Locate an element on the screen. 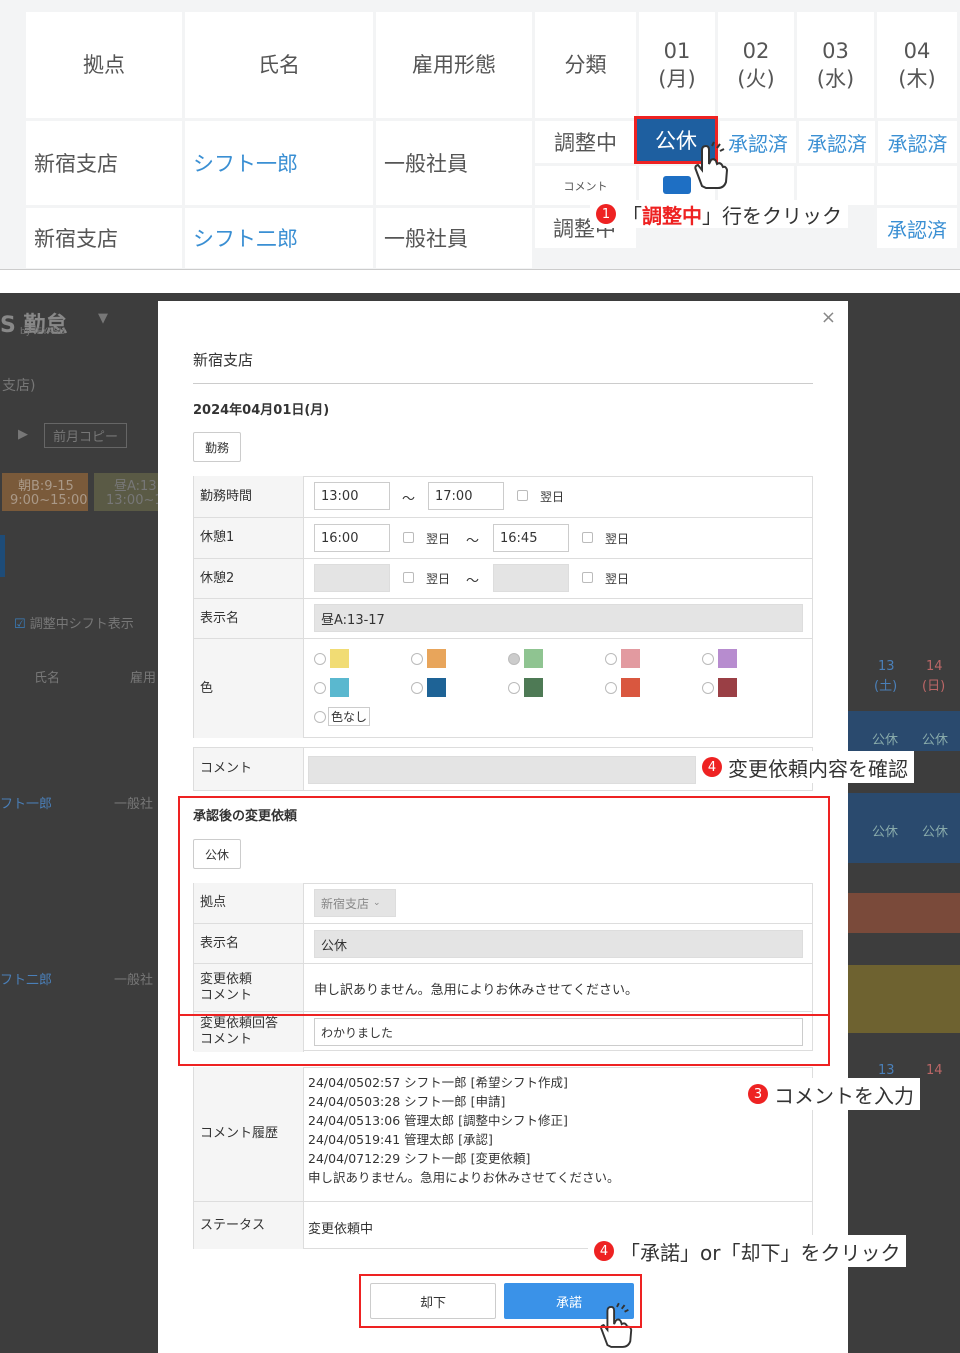 Image resolution: width=960 pixels, height=1353 pixels. bg-arrow-icon: ▶ is located at coordinates (23, 434).